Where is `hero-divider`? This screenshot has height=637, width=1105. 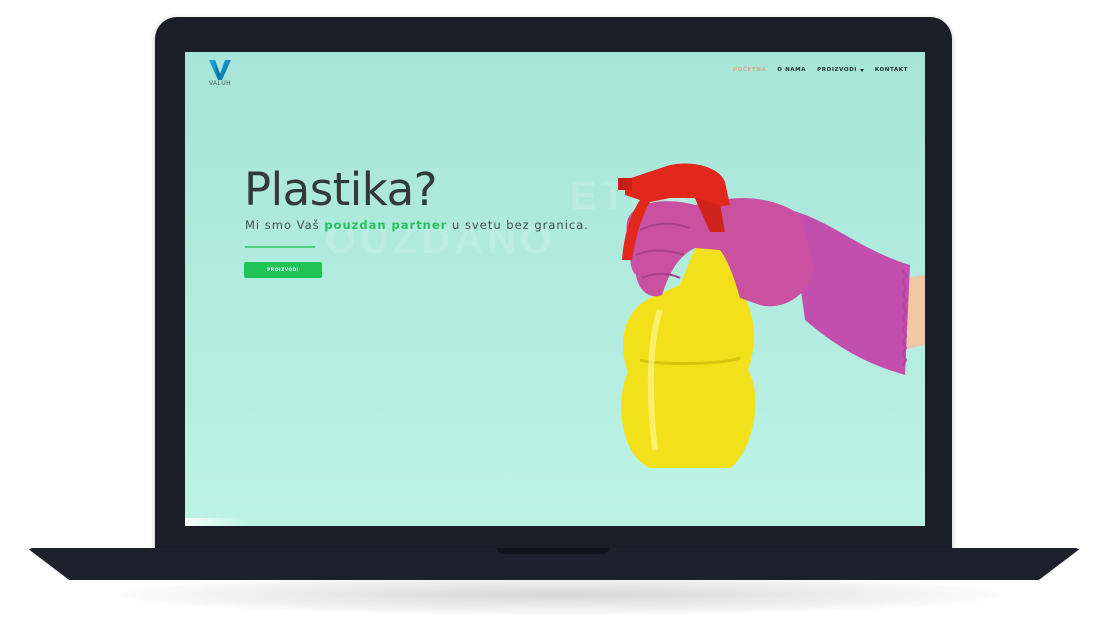 hero-divider is located at coordinates (280, 247).